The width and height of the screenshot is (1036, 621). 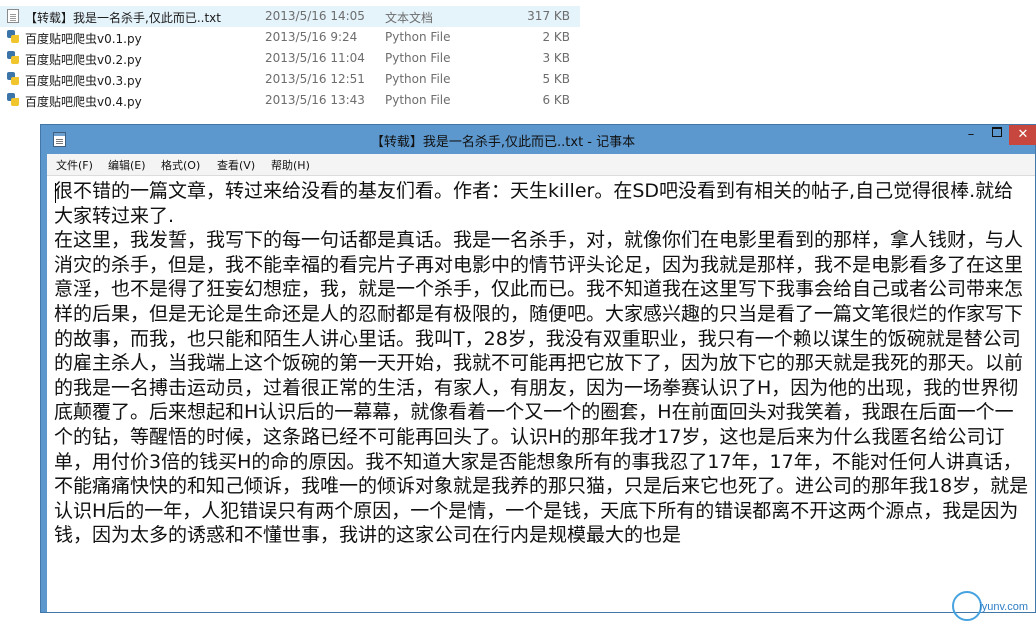 I want to click on window-title: 【转载】我是一名杀手,仅此而已..txt - 记事本, so click(x=503, y=142).